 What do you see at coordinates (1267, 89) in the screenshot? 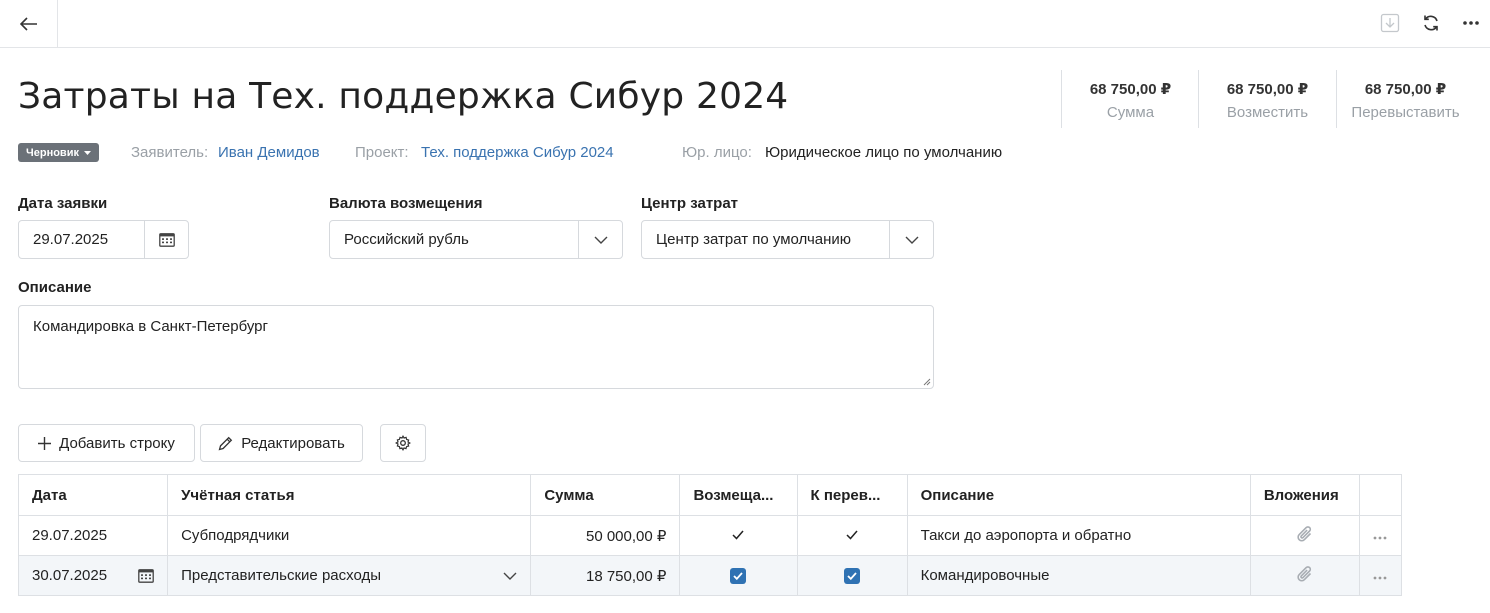
I see `summary-reimburse-value: 68 750,00 ₽` at bounding box center [1267, 89].